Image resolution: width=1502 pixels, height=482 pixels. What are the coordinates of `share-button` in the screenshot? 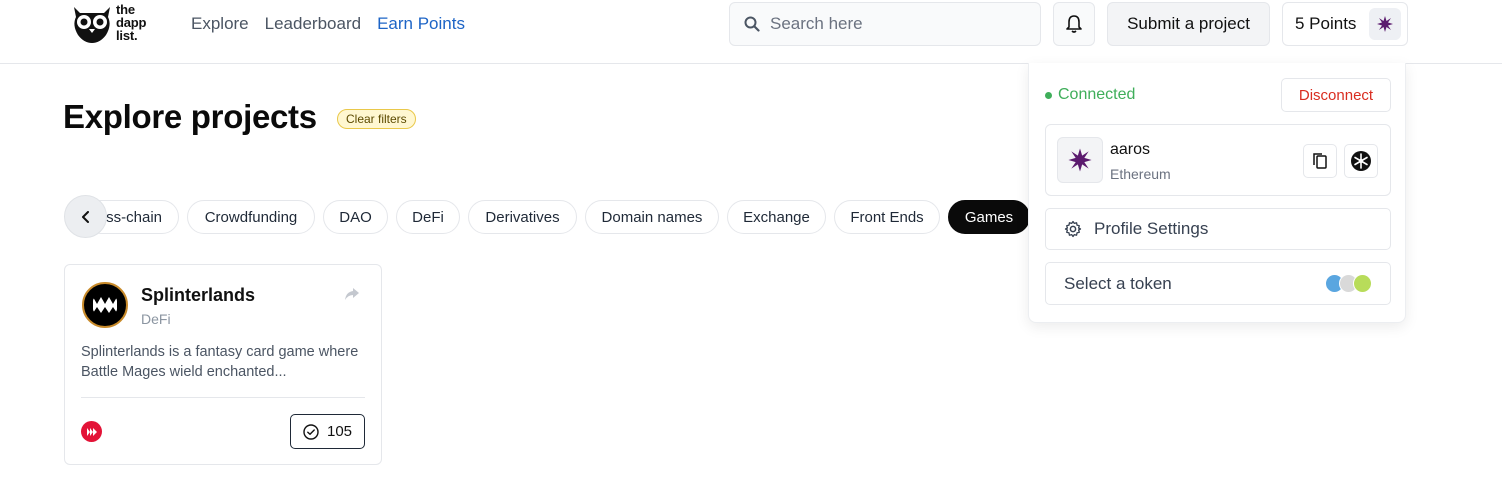 It's located at (352, 296).